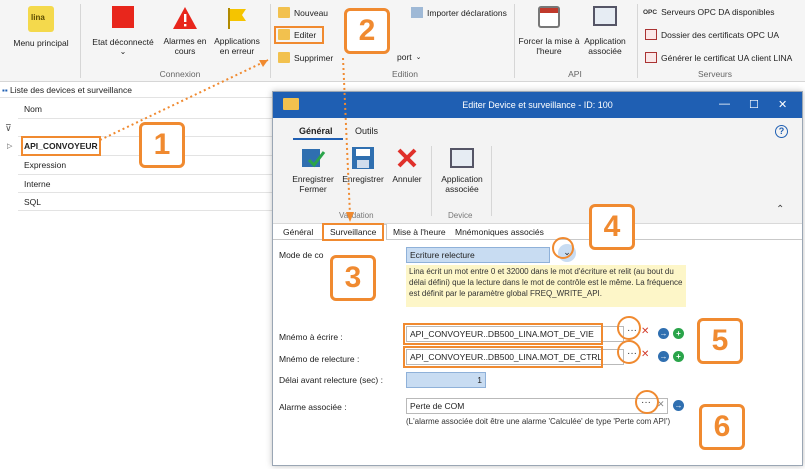  Describe the element at coordinates (353, 278) in the screenshot. I see `callout-3: 3` at that location.